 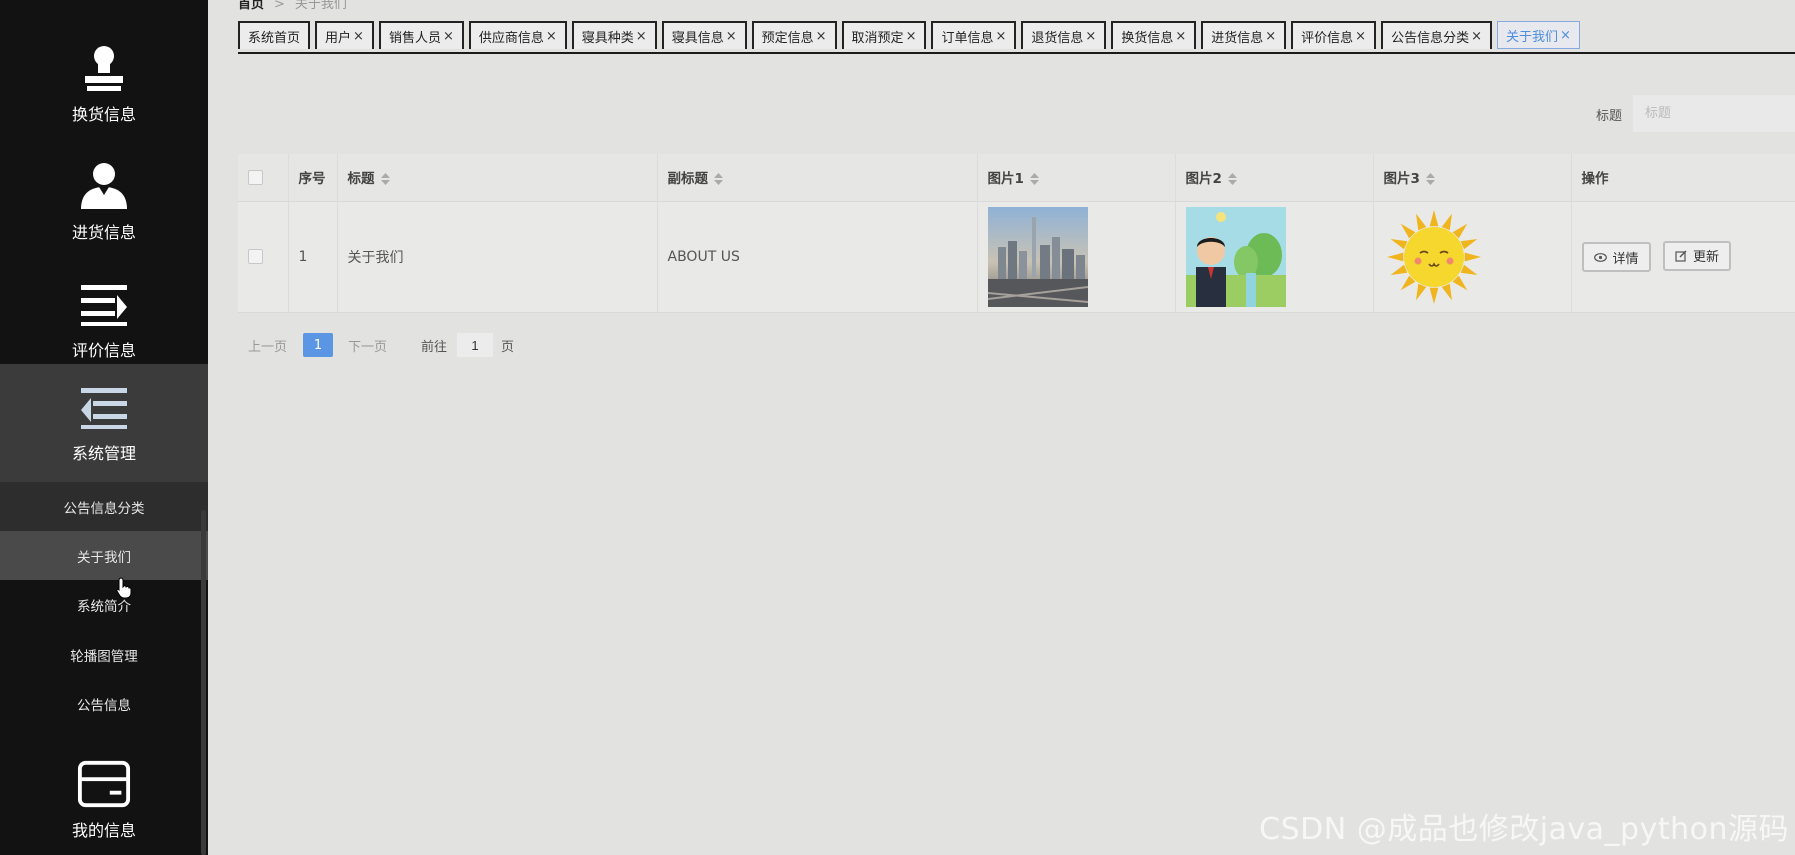 What do you see at coordinates (1005, 179) in the screenshot?
I see `column-header-label: 图片1` at bounding box center [1005, 179].